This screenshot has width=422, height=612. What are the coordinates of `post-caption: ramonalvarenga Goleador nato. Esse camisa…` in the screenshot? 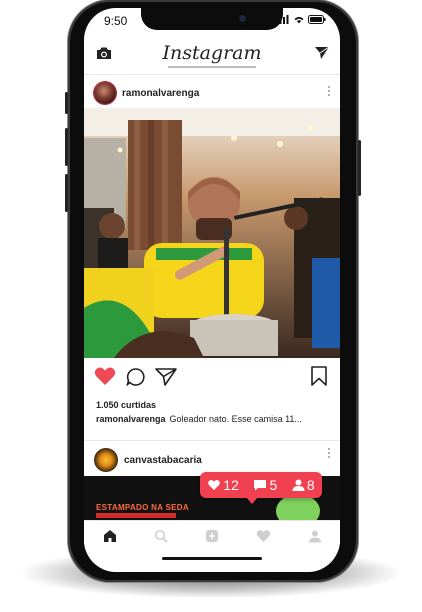 It's located at (199, 419).